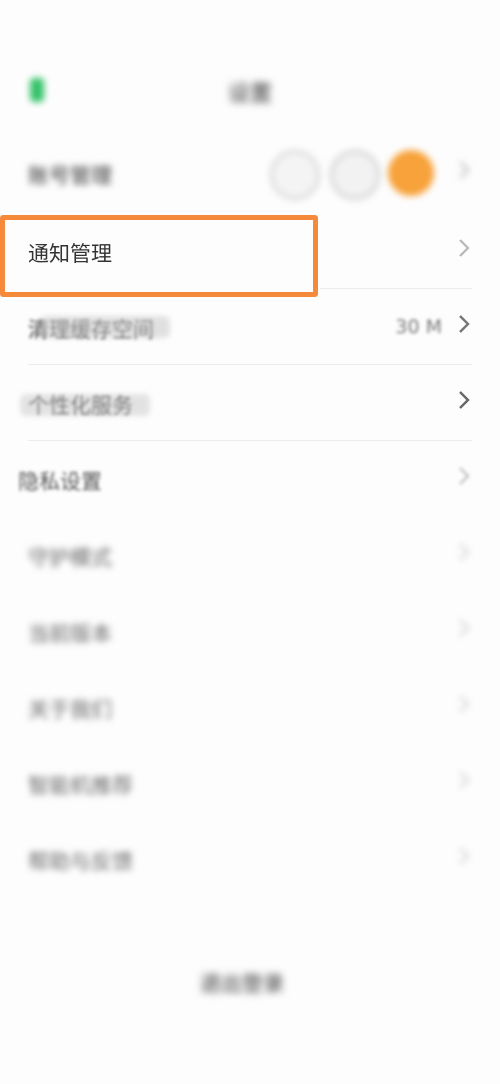  Describe the element at coordinates (418, 327) in the screenshot. I see `cache-size-value: 30 M` at that location.